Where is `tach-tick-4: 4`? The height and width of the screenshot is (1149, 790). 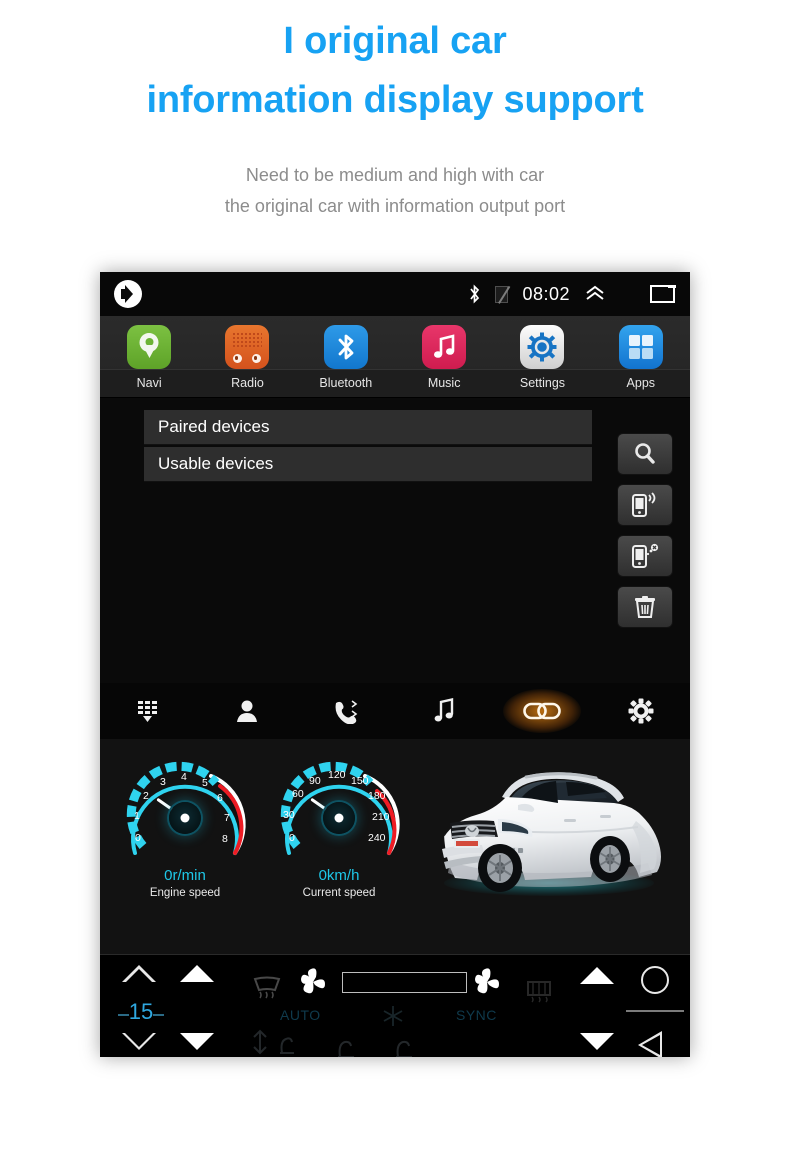
tach-tick-4: 4 is located at coordinates (184, 777).